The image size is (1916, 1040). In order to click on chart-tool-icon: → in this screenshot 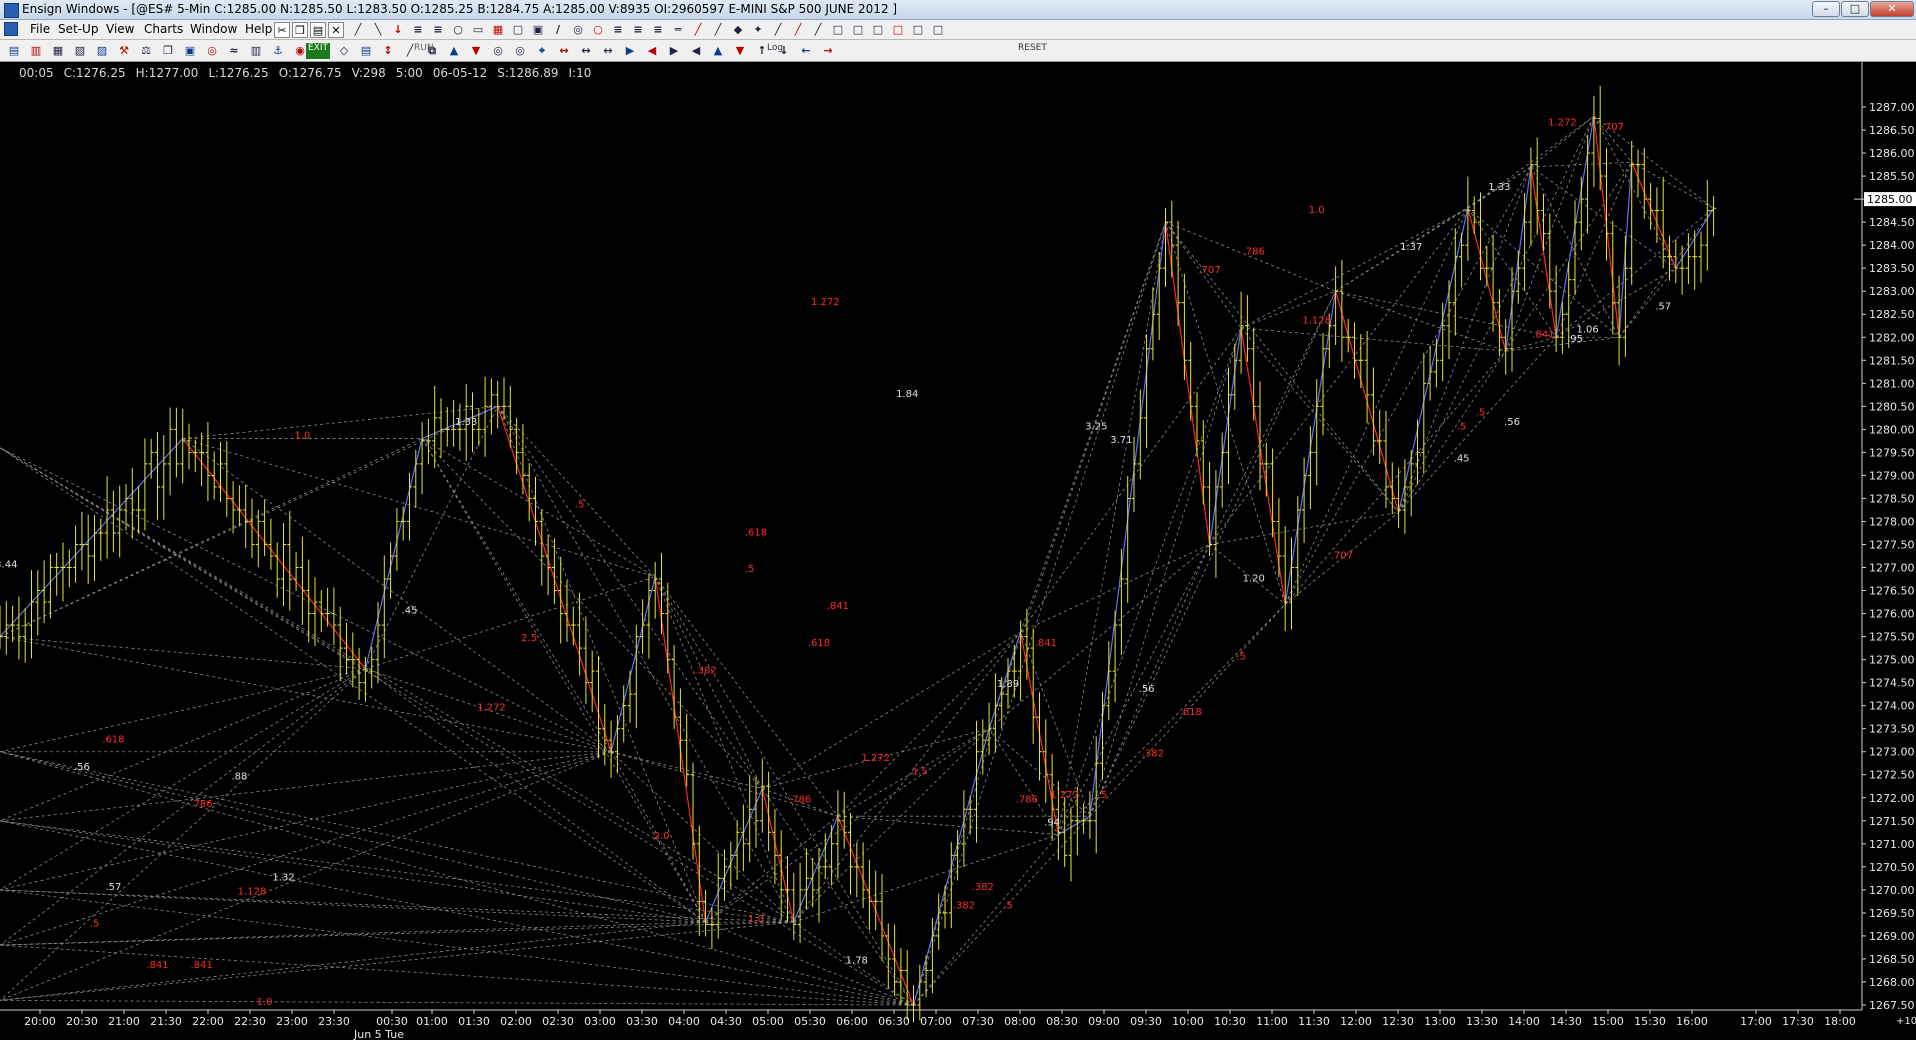, I will do `click(828, 51)`.